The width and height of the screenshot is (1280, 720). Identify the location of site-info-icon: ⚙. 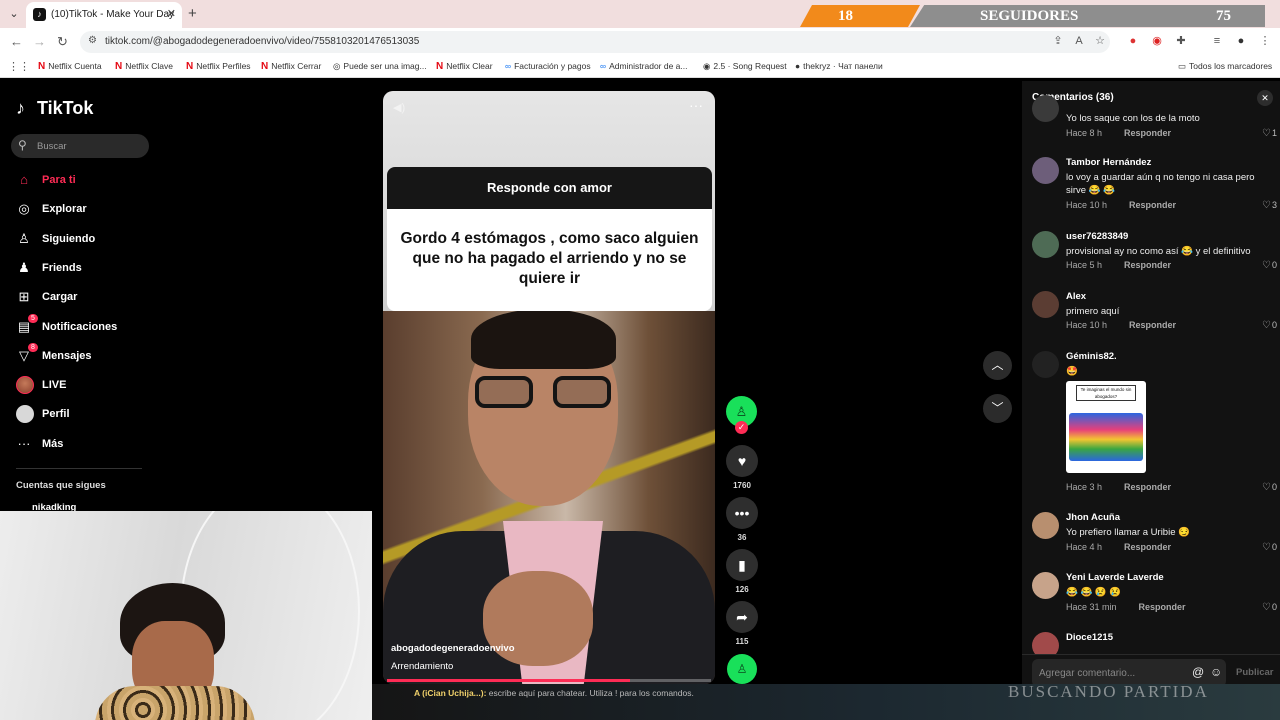
(92, 40).